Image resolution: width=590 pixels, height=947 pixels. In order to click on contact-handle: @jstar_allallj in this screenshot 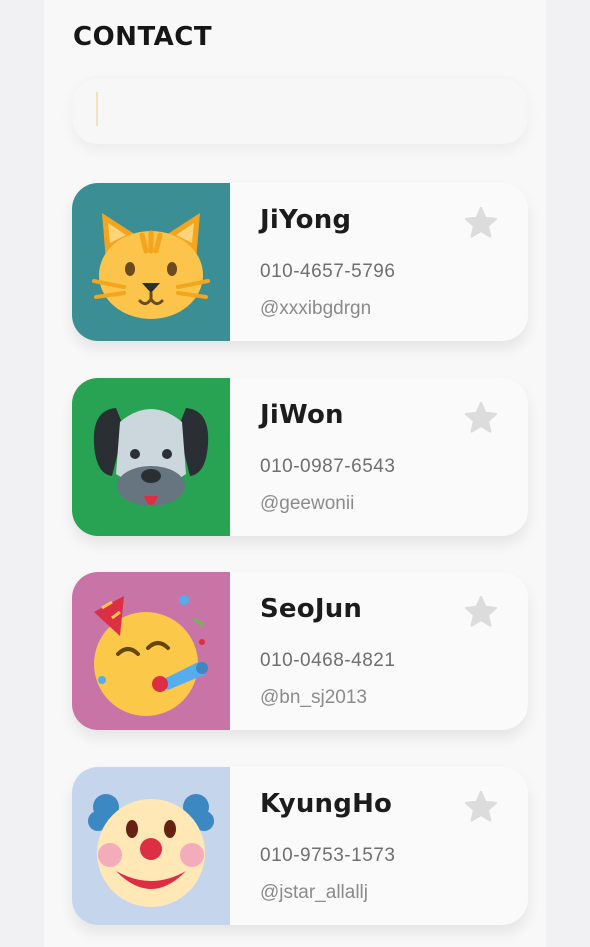, I will do `click(314, 892)`.